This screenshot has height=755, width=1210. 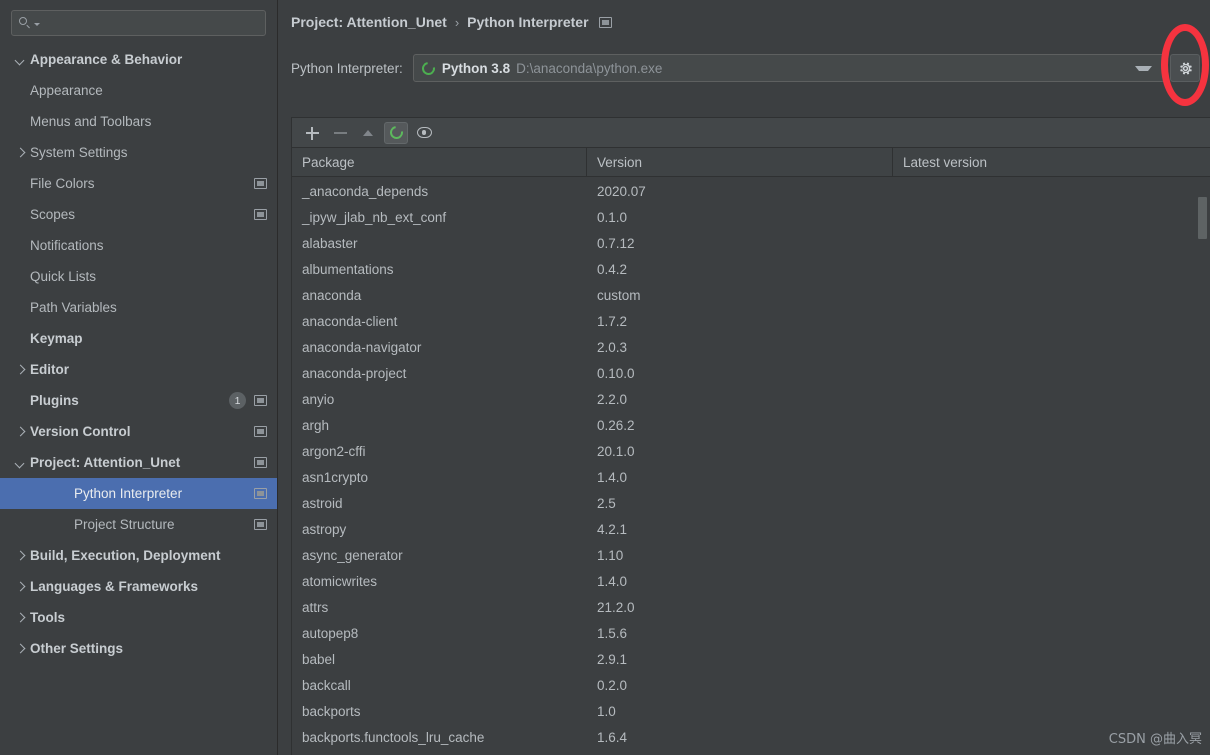 What do you see at coordinates (138, 245) in the screenshot?
I see `sidebar-item-notifications: Notifications` at bounding box center [138, 245].